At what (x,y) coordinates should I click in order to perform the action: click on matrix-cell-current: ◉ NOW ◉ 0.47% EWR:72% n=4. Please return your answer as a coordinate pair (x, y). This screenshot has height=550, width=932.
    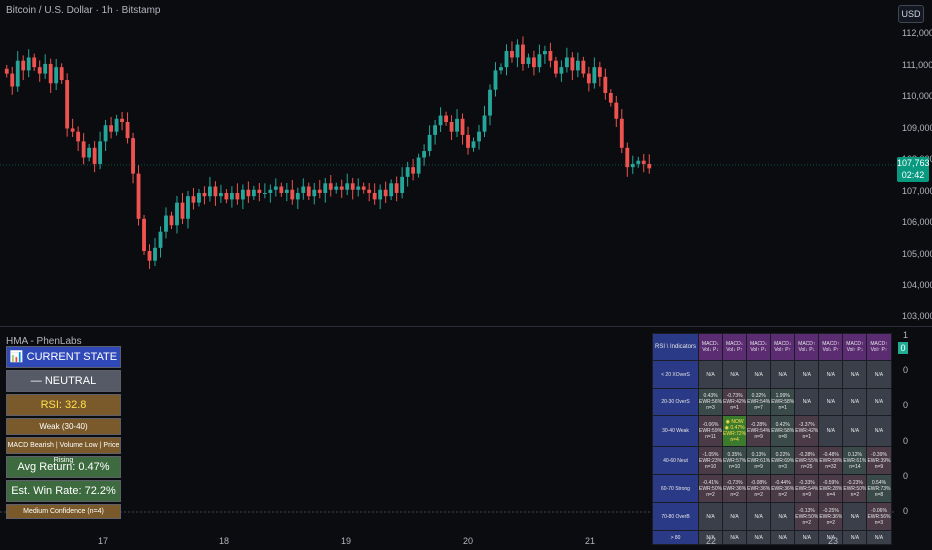
    Looking at the image, I should click on (735, 431).